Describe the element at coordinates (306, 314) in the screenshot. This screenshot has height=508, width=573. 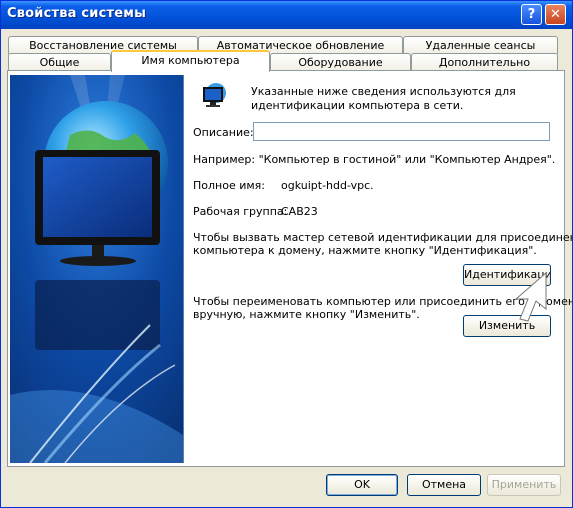
I see `rename-text-line2: вручную, нажмите кнопку "Изменить".` at that location.